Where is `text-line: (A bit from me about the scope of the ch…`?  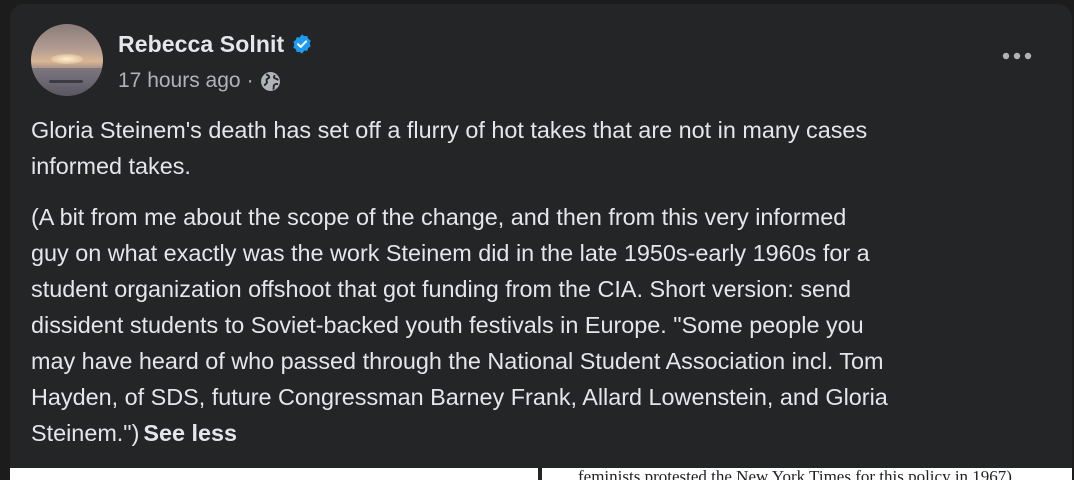 text-line: (A bit from me about the scope of the ch… is located at coordinates (439, 217).